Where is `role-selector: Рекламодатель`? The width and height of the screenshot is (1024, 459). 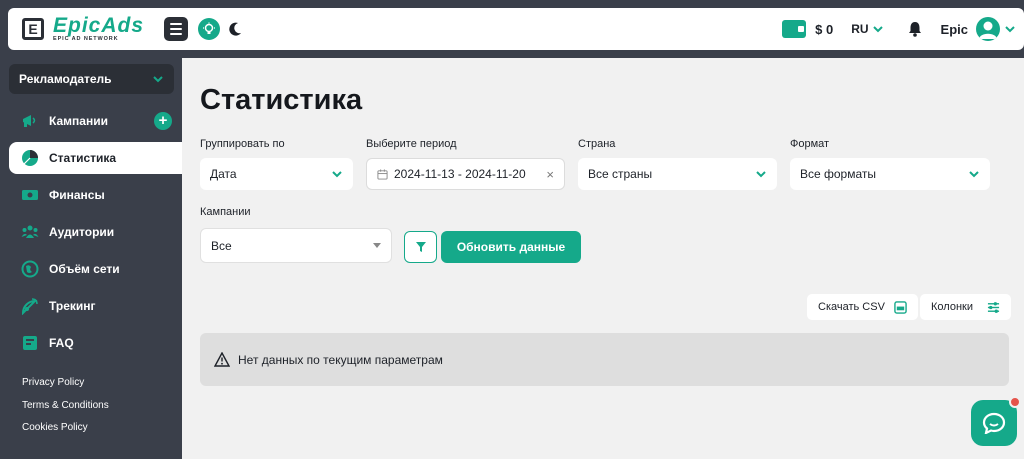 role-selector: Рекламодатель is located at coordinates (91, 79).